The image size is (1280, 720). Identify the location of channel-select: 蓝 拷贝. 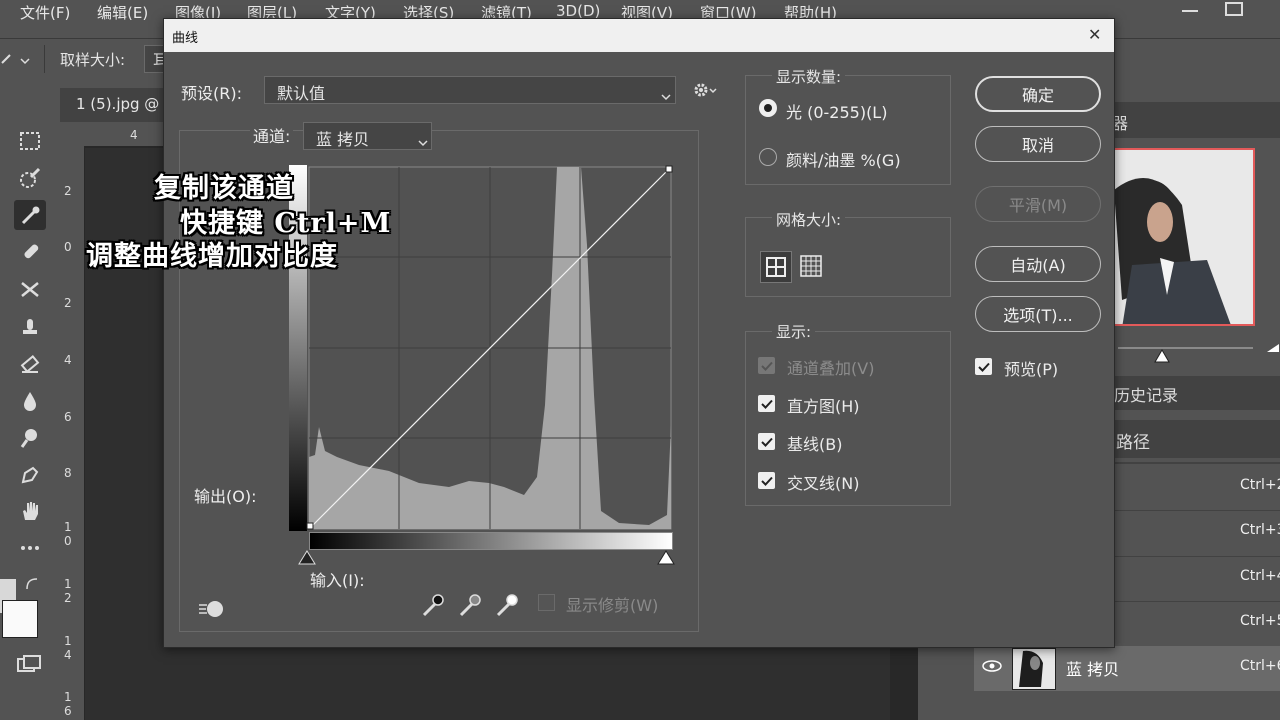
(367, 136).